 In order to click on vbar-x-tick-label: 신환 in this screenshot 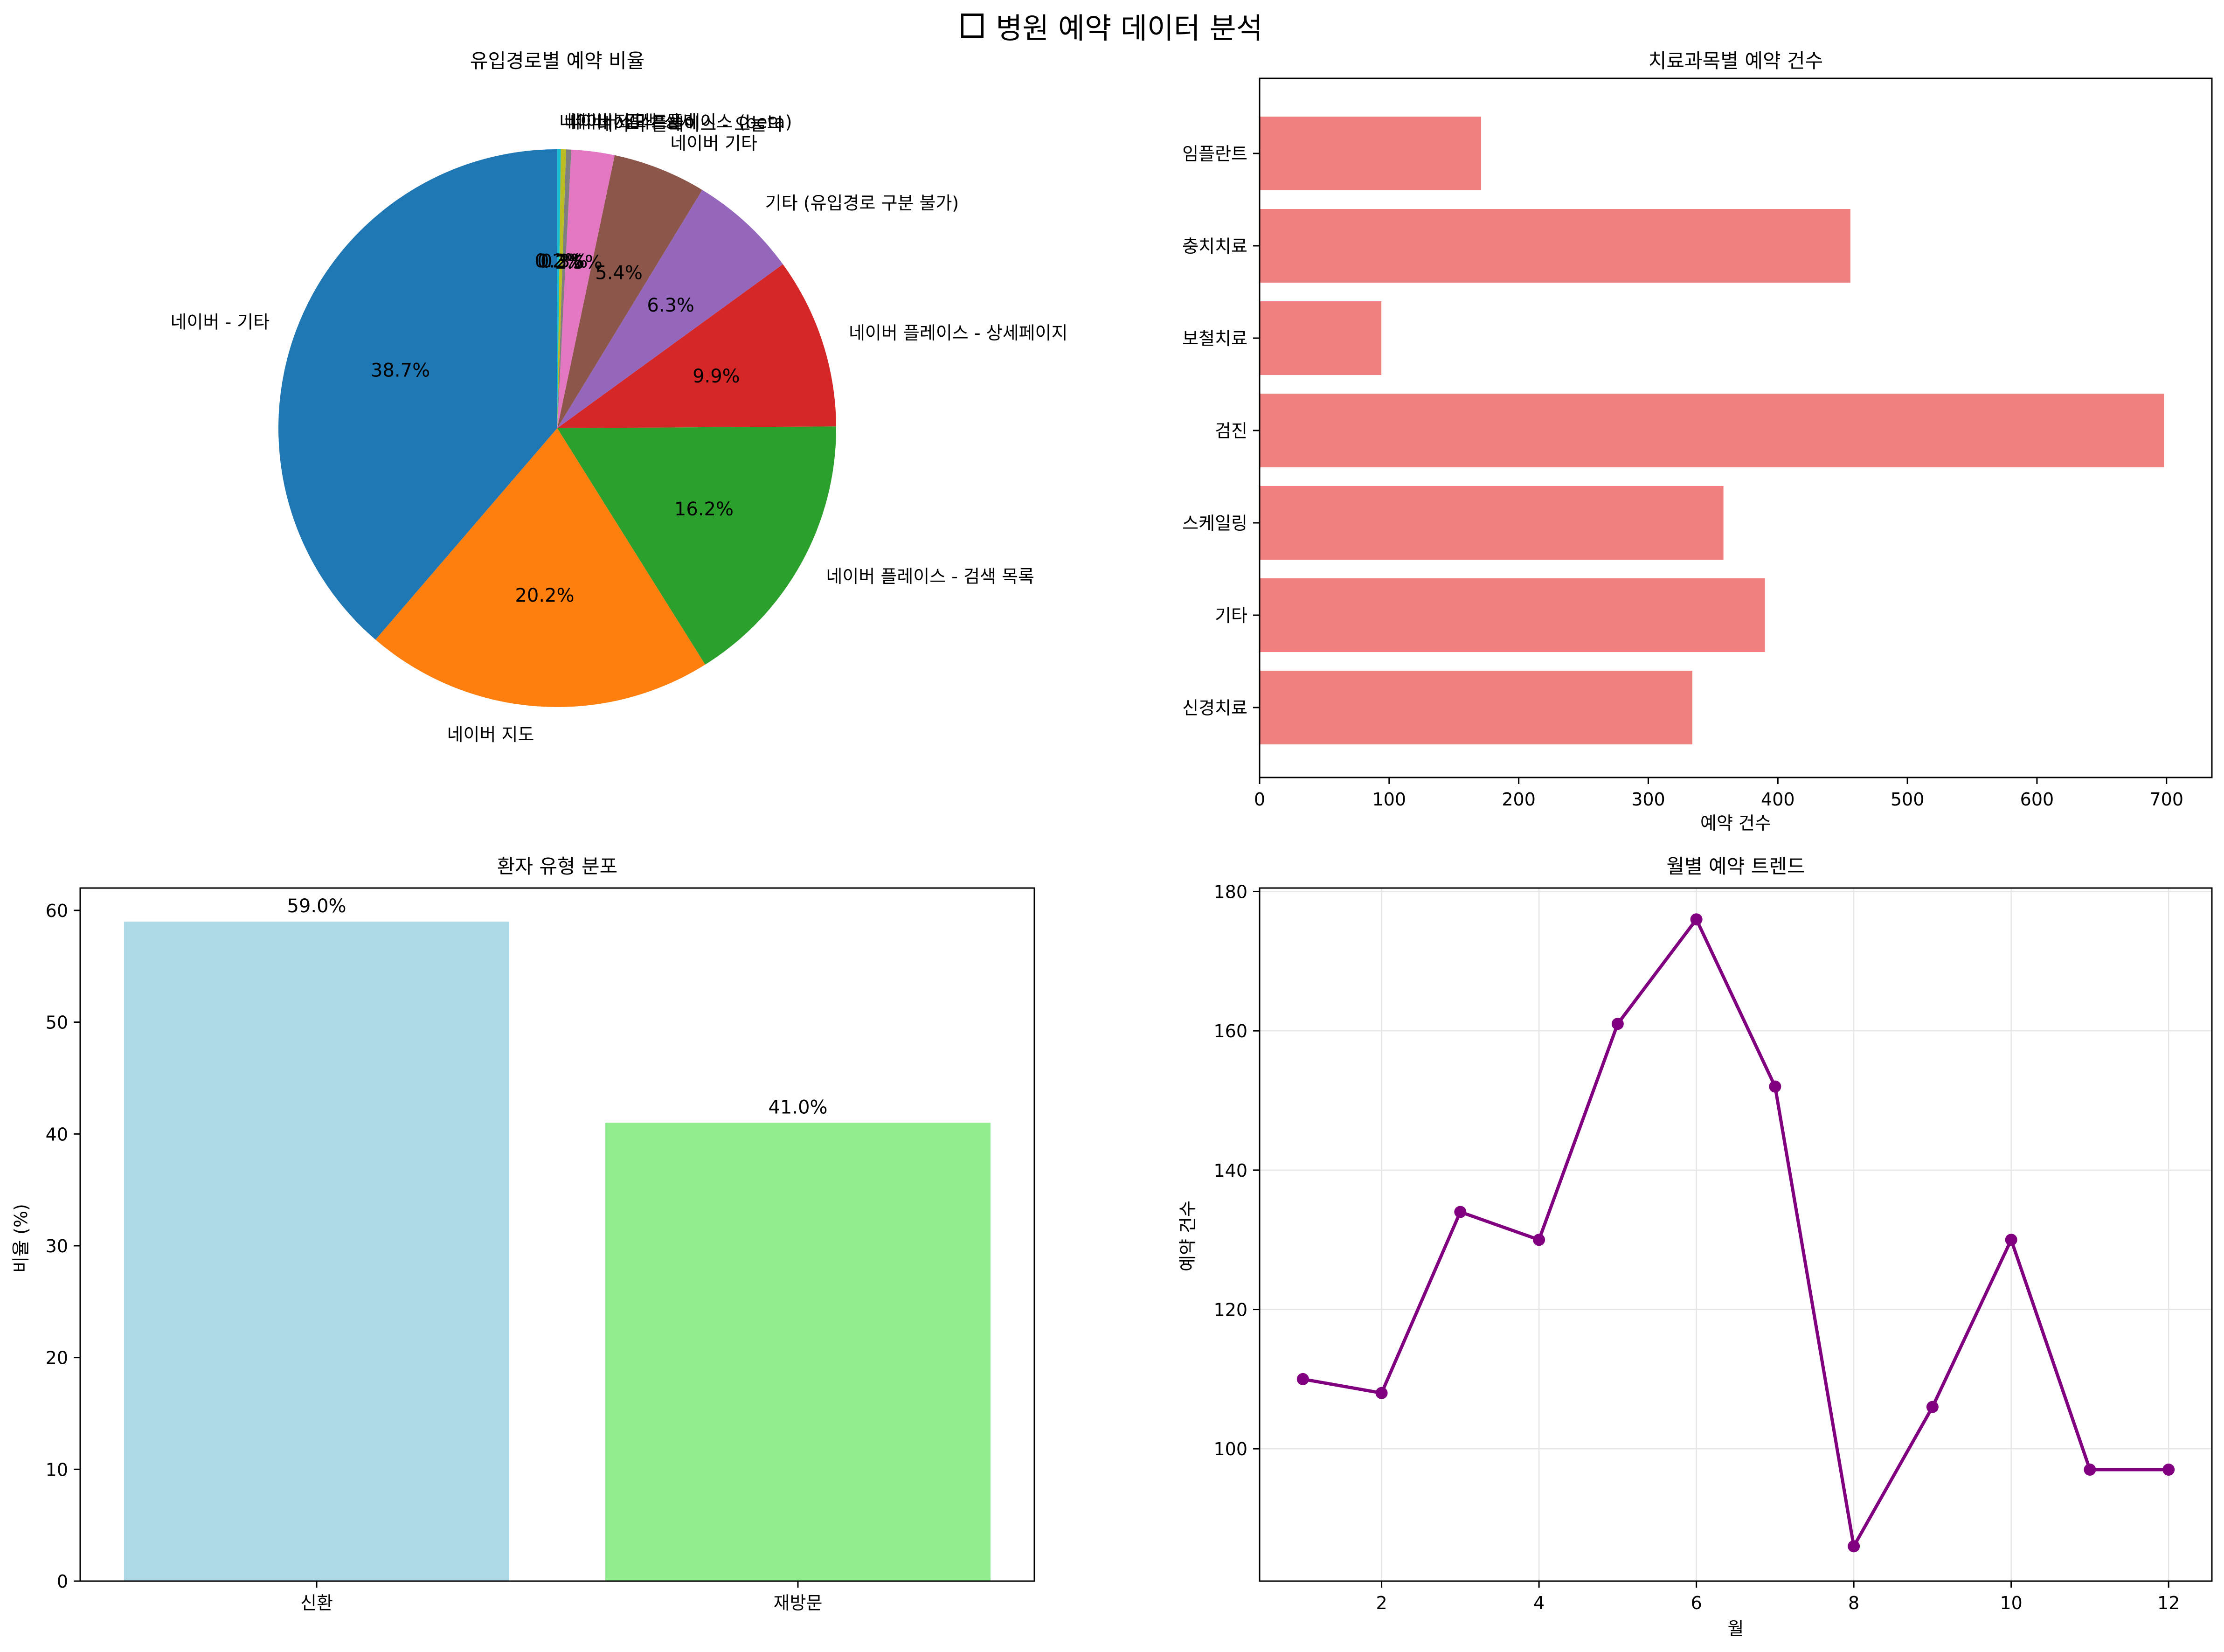, I will do `click(316, 1603)`.